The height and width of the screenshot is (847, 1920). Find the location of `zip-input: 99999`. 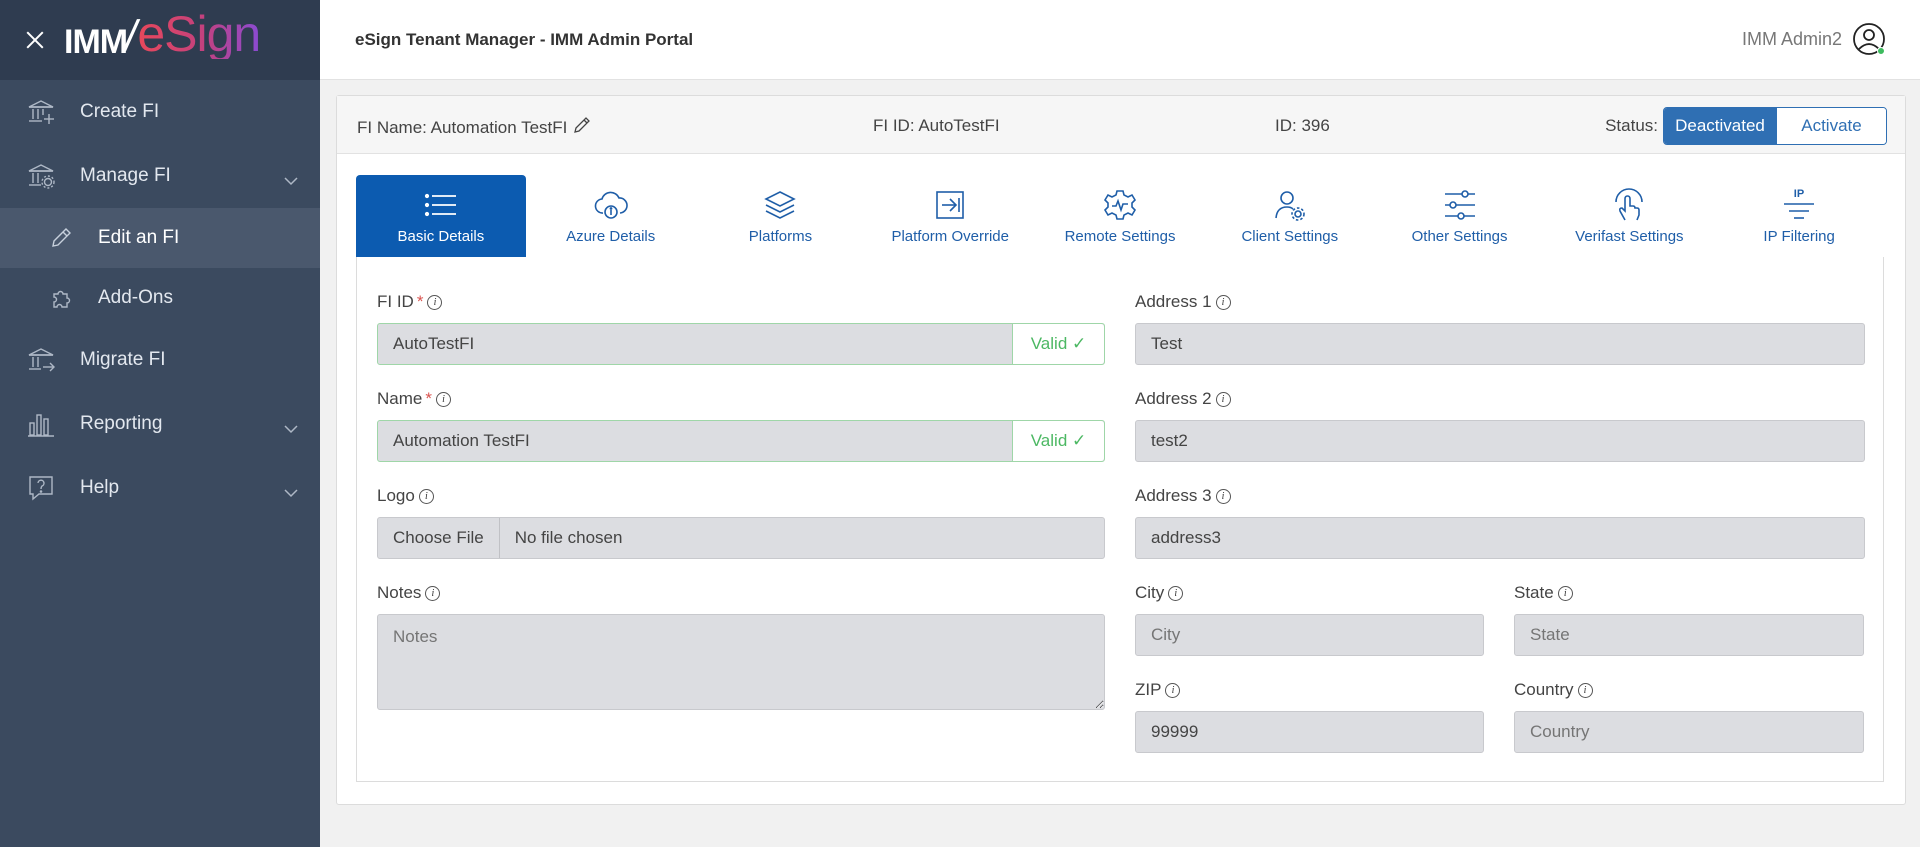

zip-input: 99999 is located at coordinates (1309, 732).